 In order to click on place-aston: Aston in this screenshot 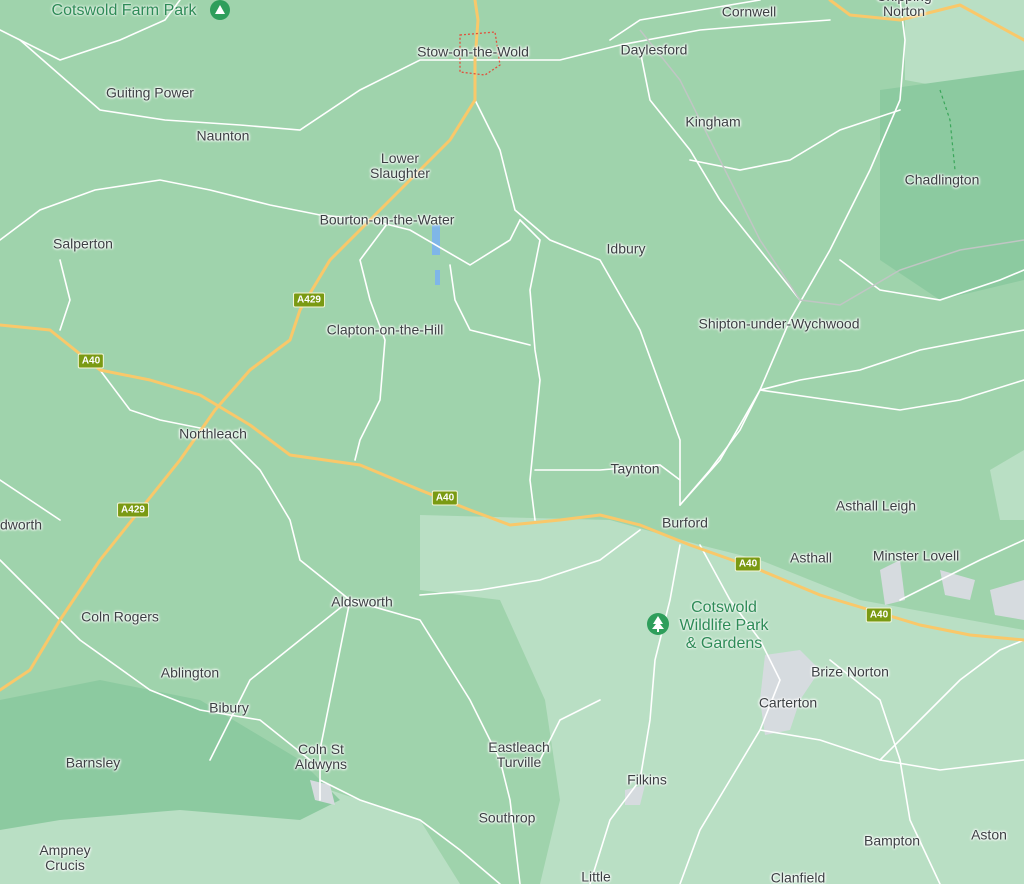, I will do `click(989, 835)`.